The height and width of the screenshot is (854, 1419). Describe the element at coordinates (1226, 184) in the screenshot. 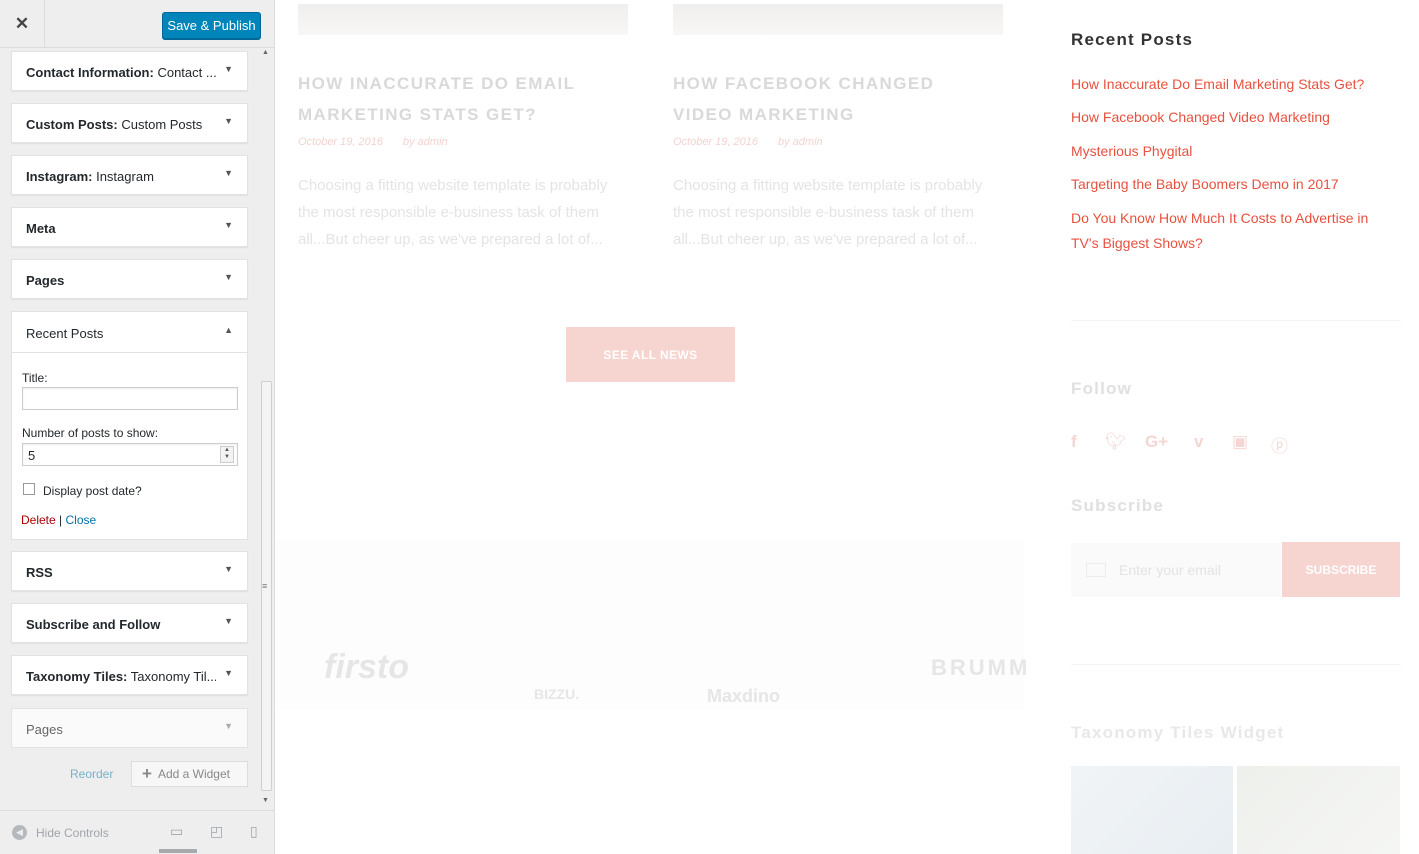

I see `recent-post-link: Targeting the Baby Boomers Demo in 2017` at that location.